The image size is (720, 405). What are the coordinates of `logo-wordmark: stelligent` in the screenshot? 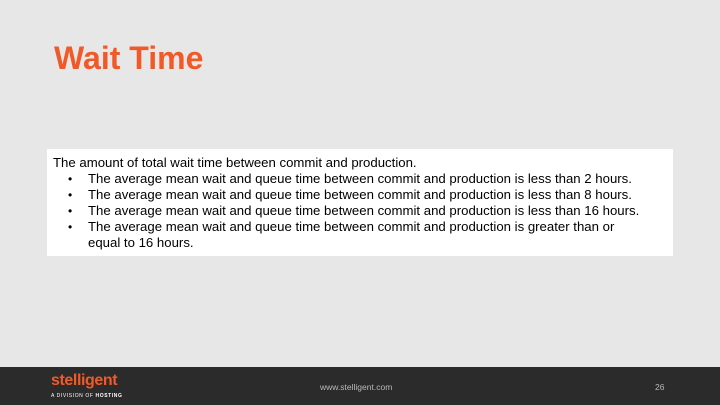 It's located at (84, 380).